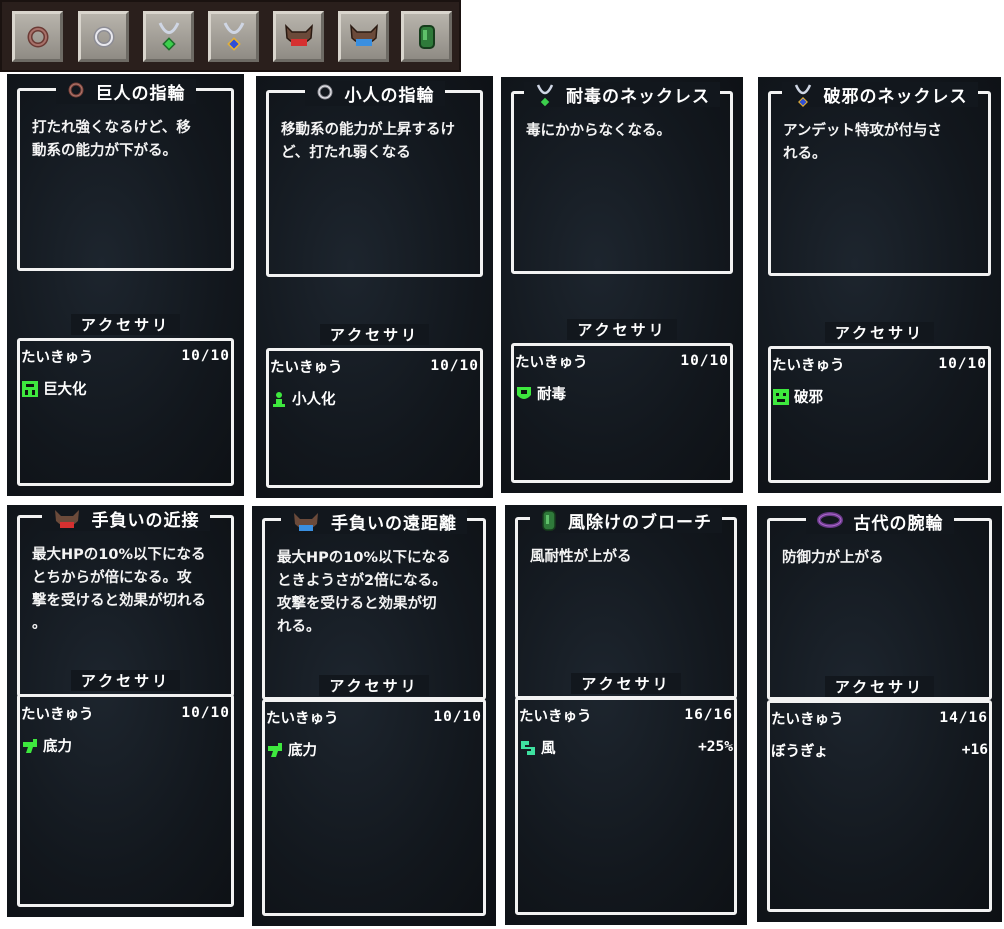 Image resolution: width=1004 pixels, height=929 pixels. I want to click on durability-value: 16/16, so click(708, 715).